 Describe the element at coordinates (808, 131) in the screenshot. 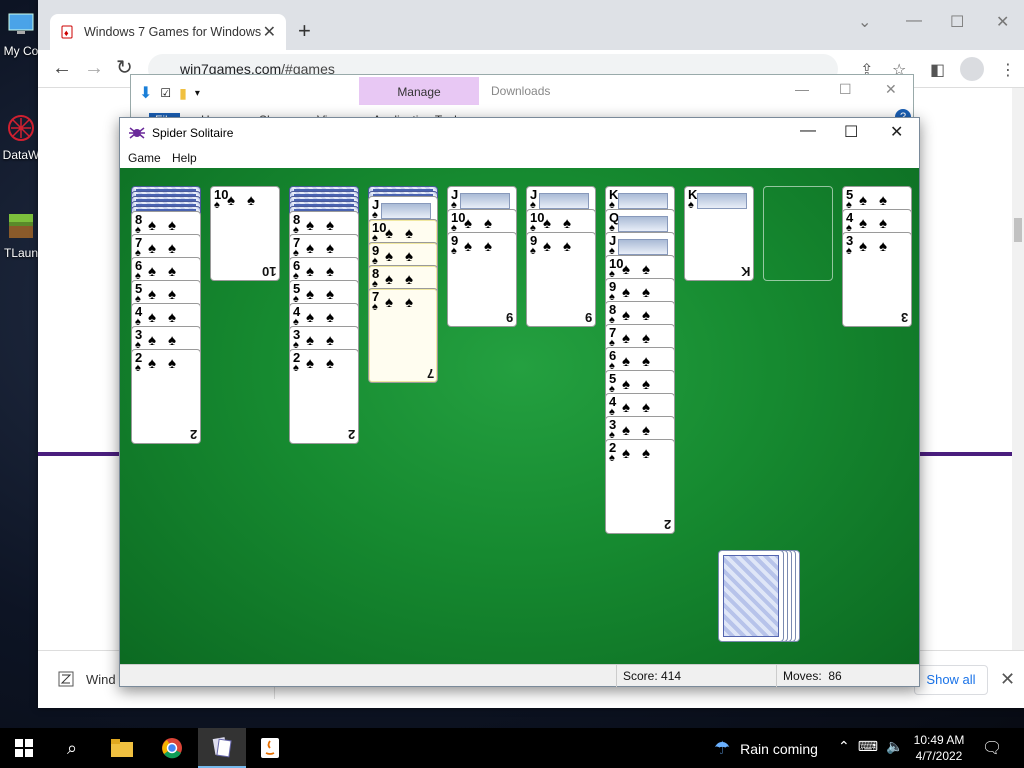

I see `spider-minimize-icon: —` at that location.